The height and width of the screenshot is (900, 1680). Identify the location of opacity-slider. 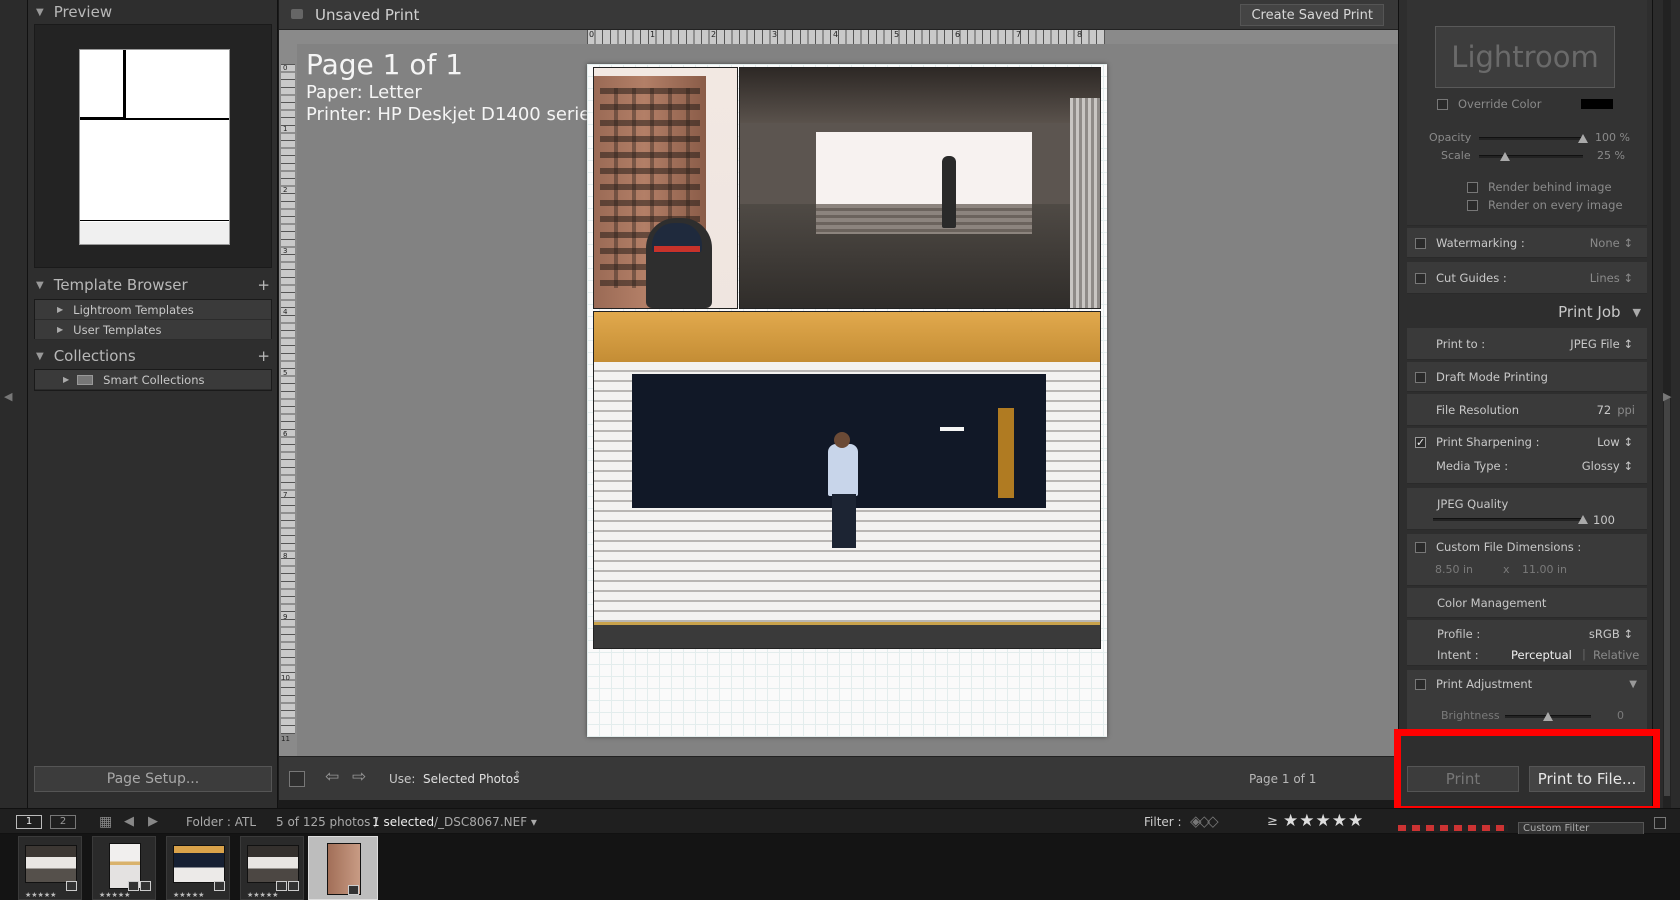
(1531, 138).